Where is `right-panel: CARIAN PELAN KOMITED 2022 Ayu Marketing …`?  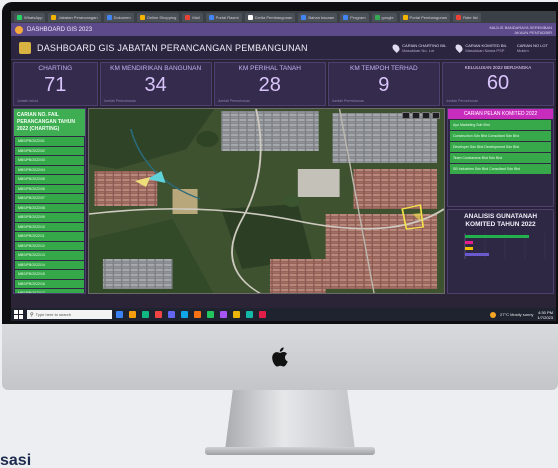 right-panel: CARIAN PELAN KOMITED 2022 Ayu Marketing … is located at coordinates (500, 201).